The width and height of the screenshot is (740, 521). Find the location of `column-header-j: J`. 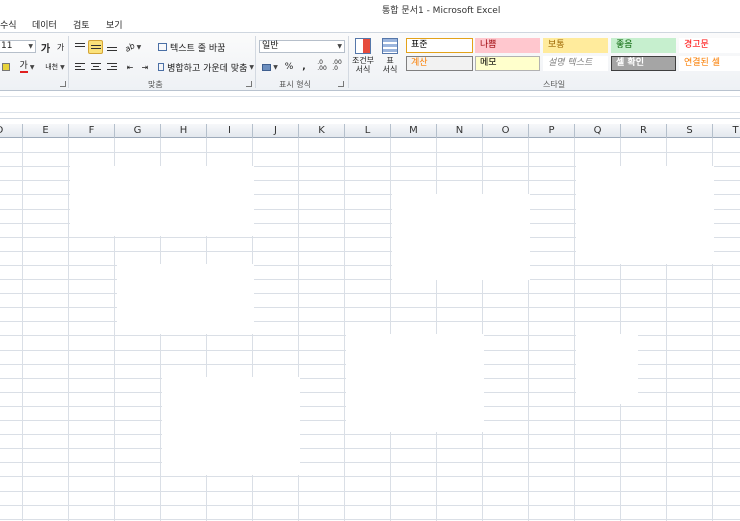

column-header-j: J is located at coordinates (276, 131).